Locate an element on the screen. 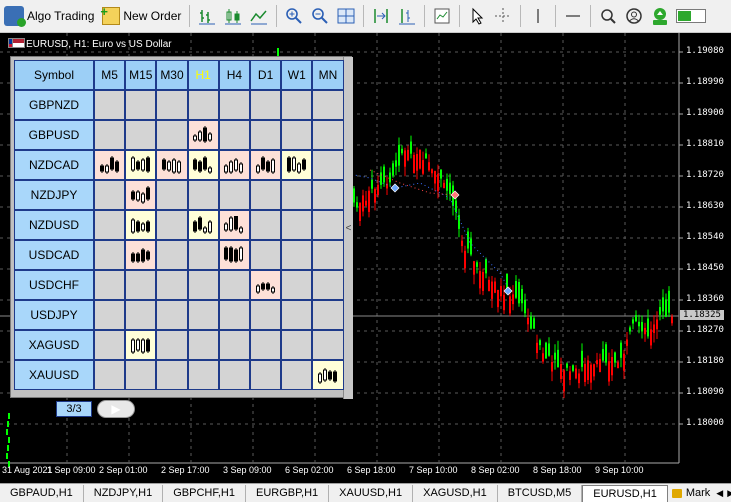  cell-nzdcad-h1 is located at coordinates (203, 165).